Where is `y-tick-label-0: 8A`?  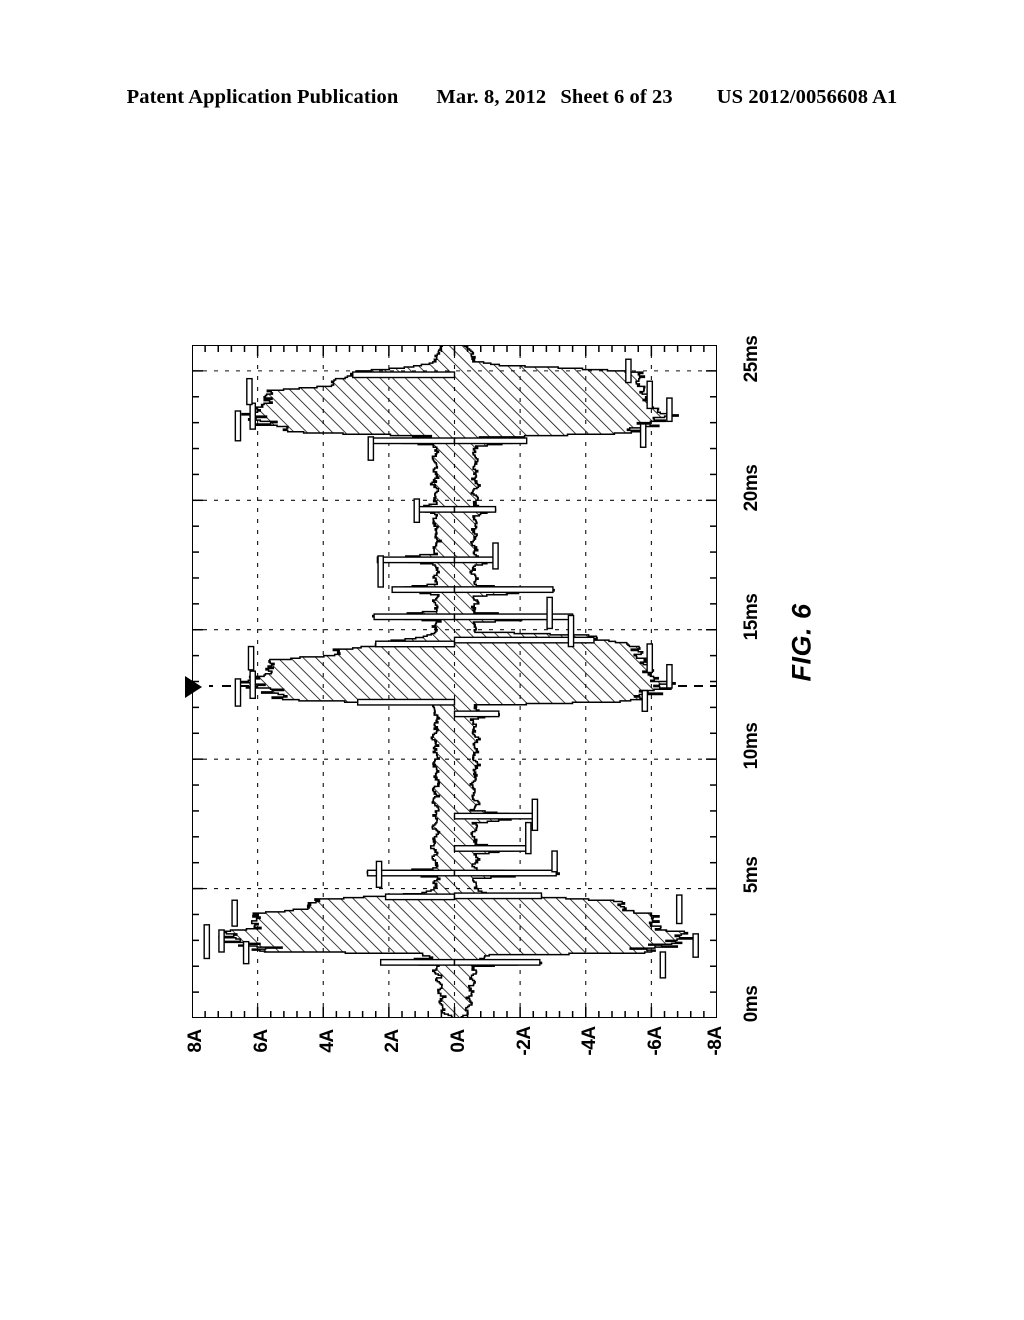 y-tick-label-0: 8A is located at coordinates (195, 1041).